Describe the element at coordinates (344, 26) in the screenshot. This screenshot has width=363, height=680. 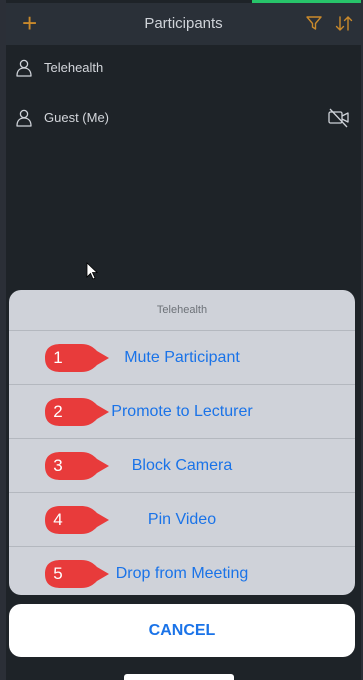
I see `sort-icon` at that location.